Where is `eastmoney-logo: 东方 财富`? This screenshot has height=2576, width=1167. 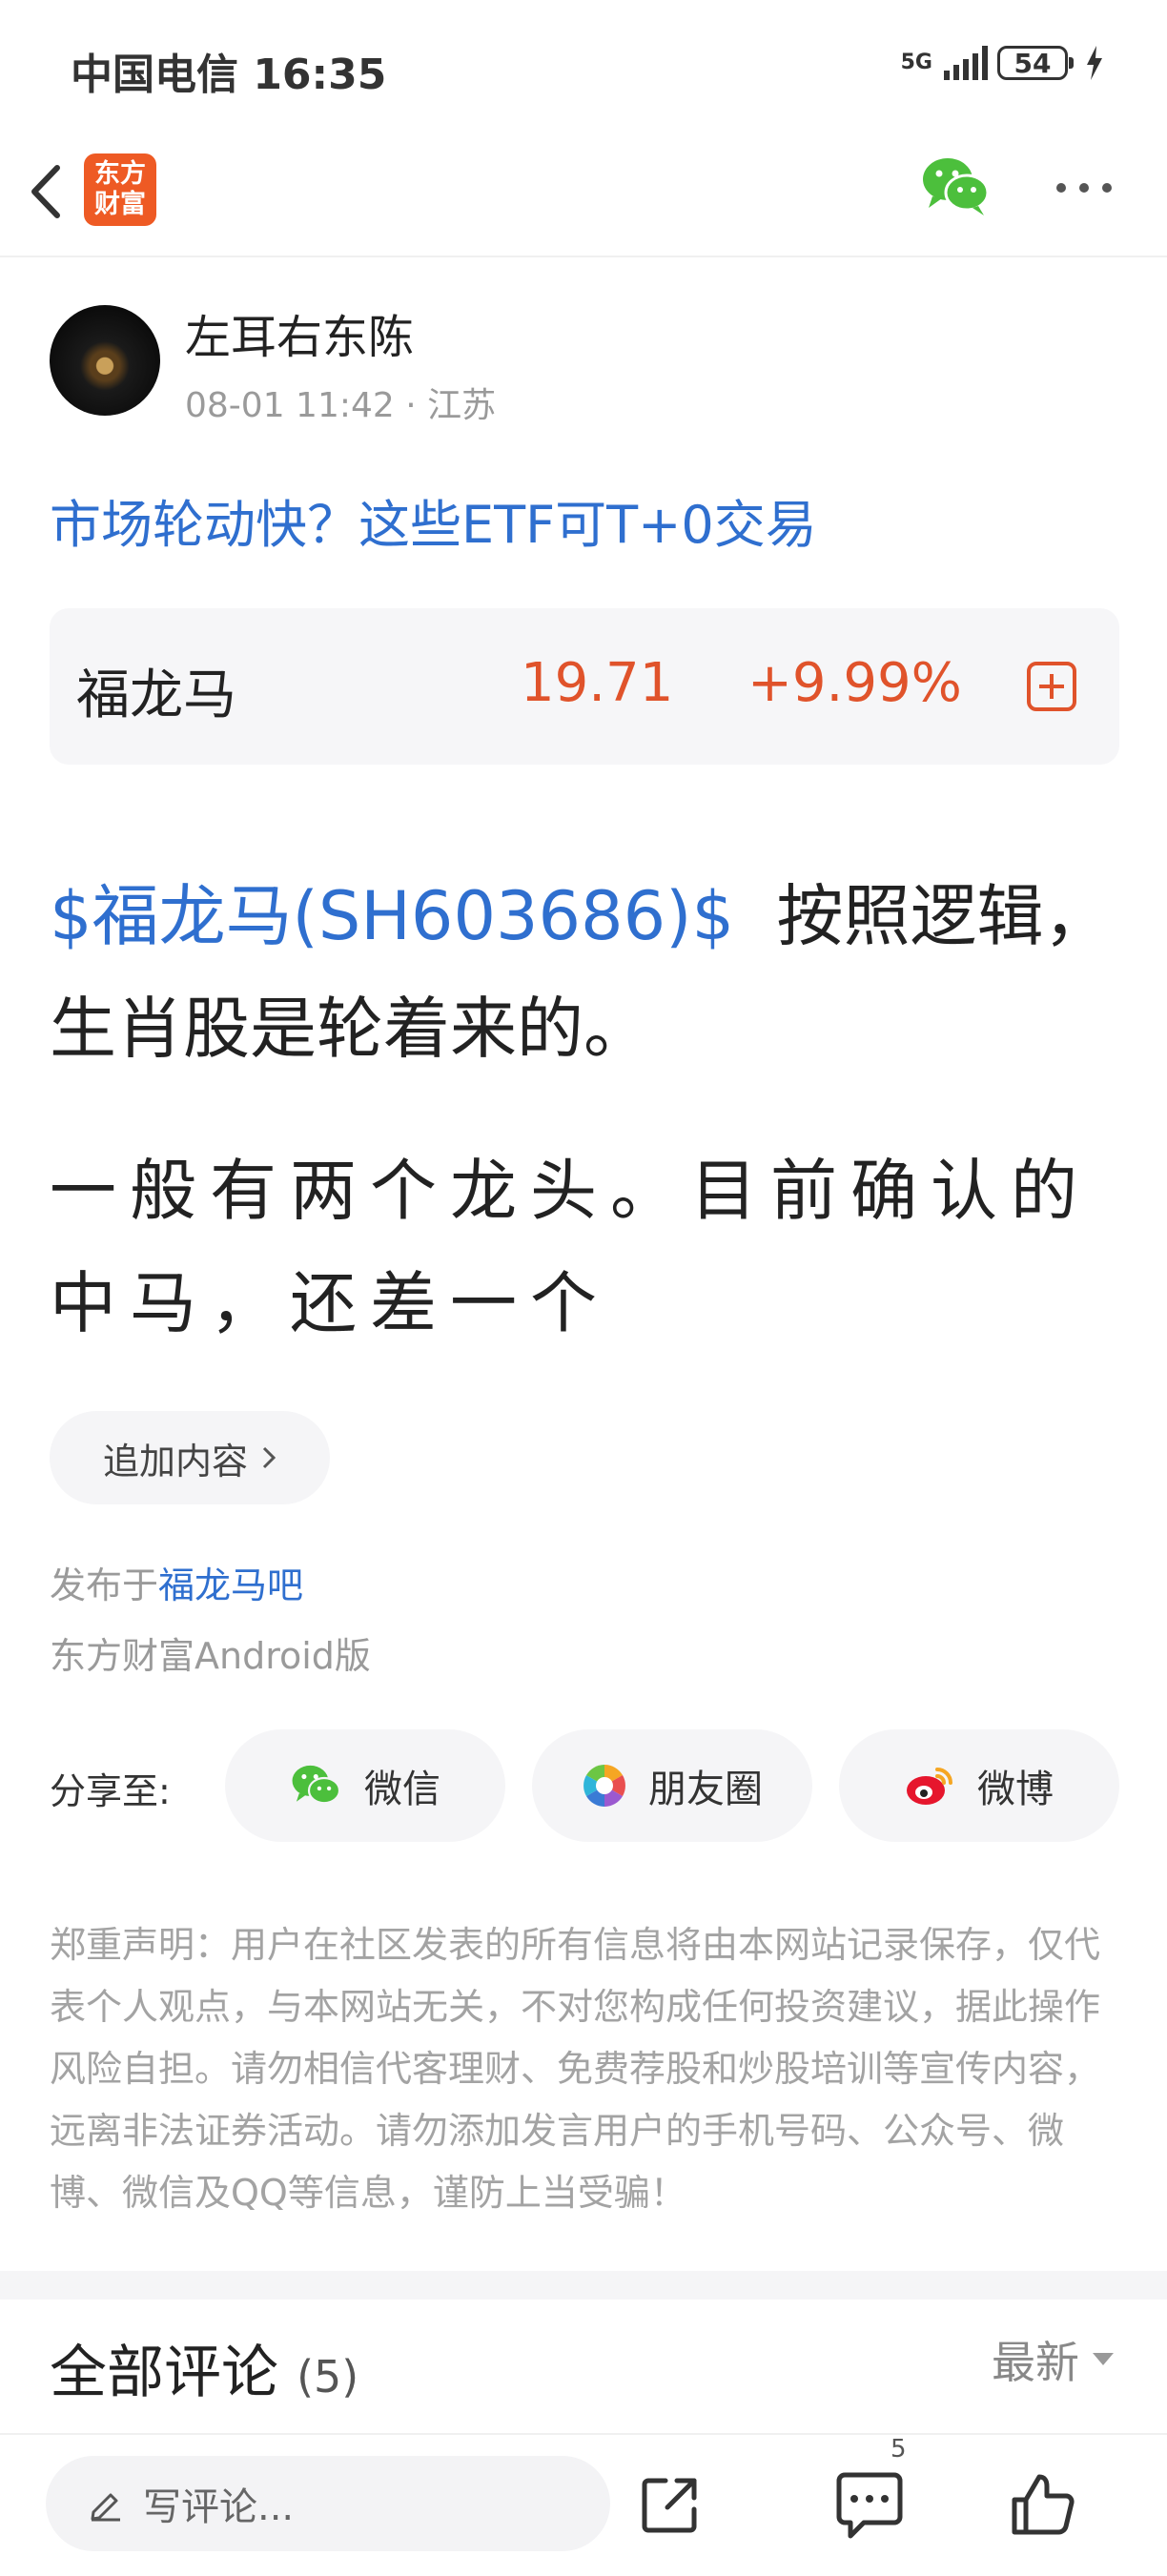
eastmoney-logo: 东方 财富 is located at coordinates (120, 190).